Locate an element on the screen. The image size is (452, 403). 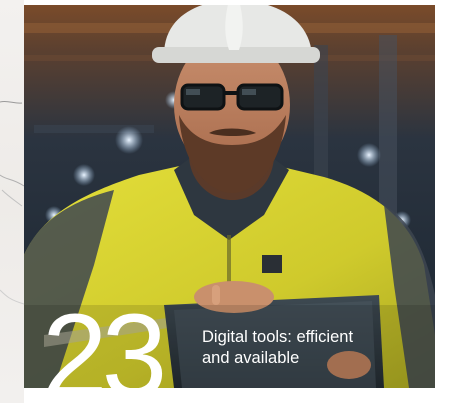
previous-panel-edge is located at coordinates (12, 201).